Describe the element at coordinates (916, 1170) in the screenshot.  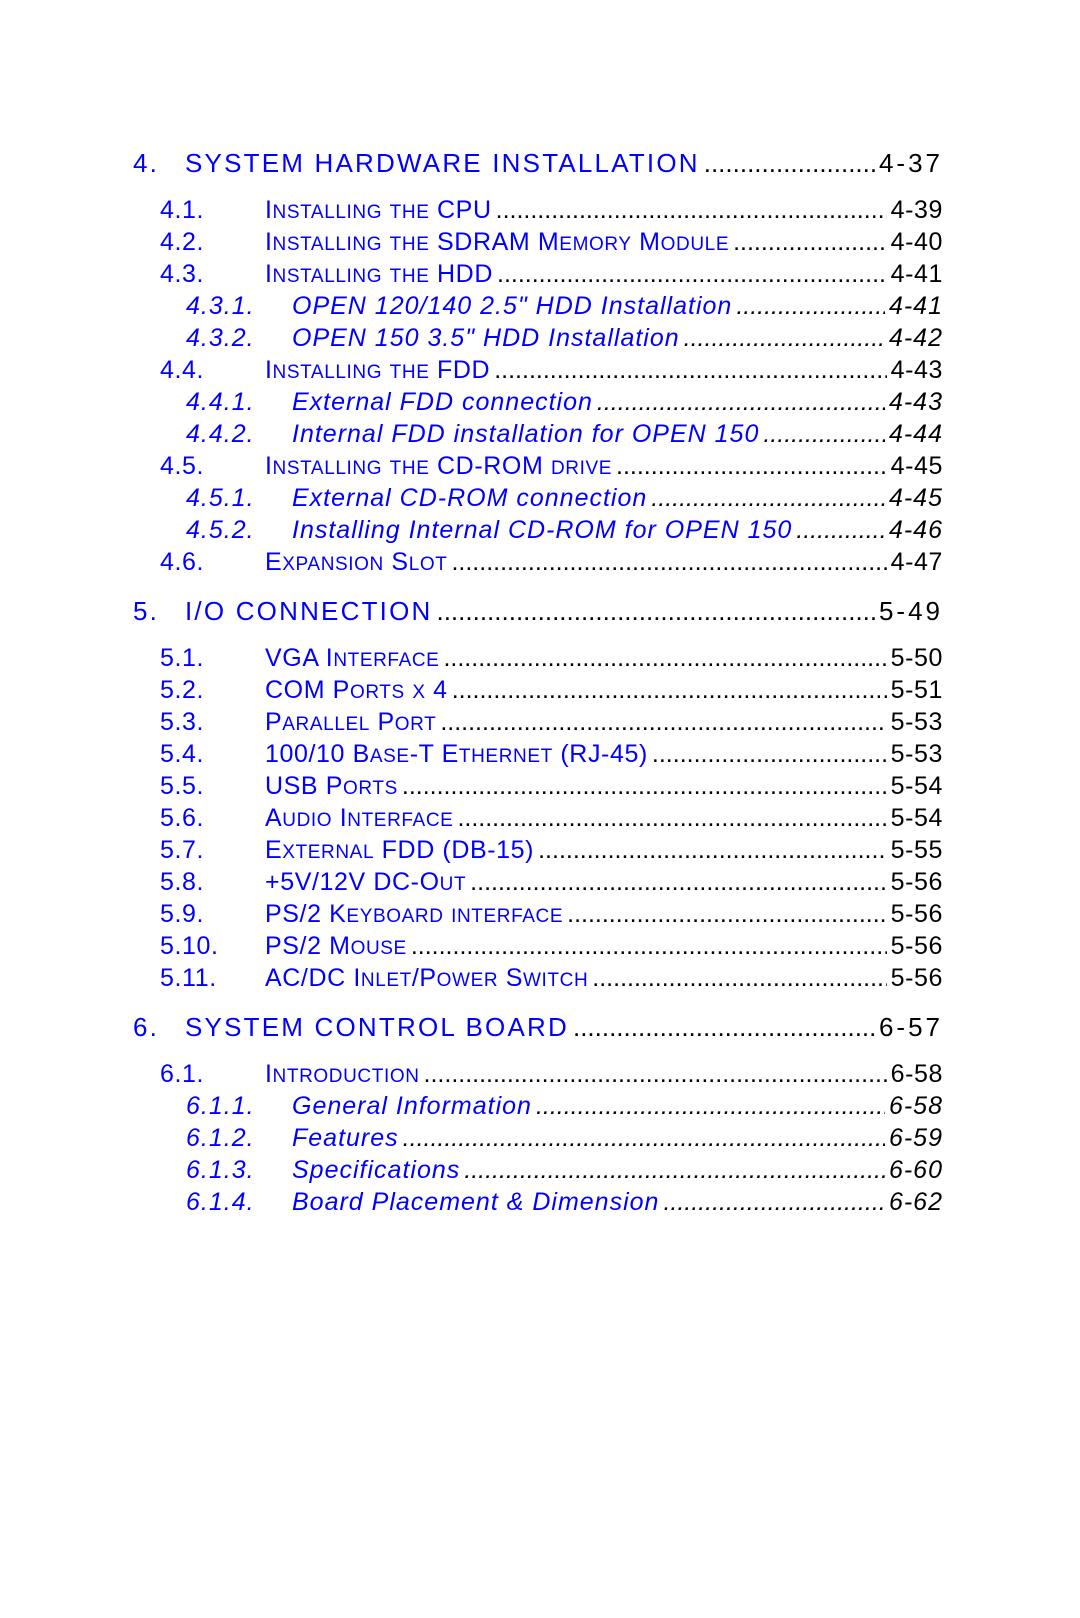
I see `toc-entry-page-number: 6-60` at that location.